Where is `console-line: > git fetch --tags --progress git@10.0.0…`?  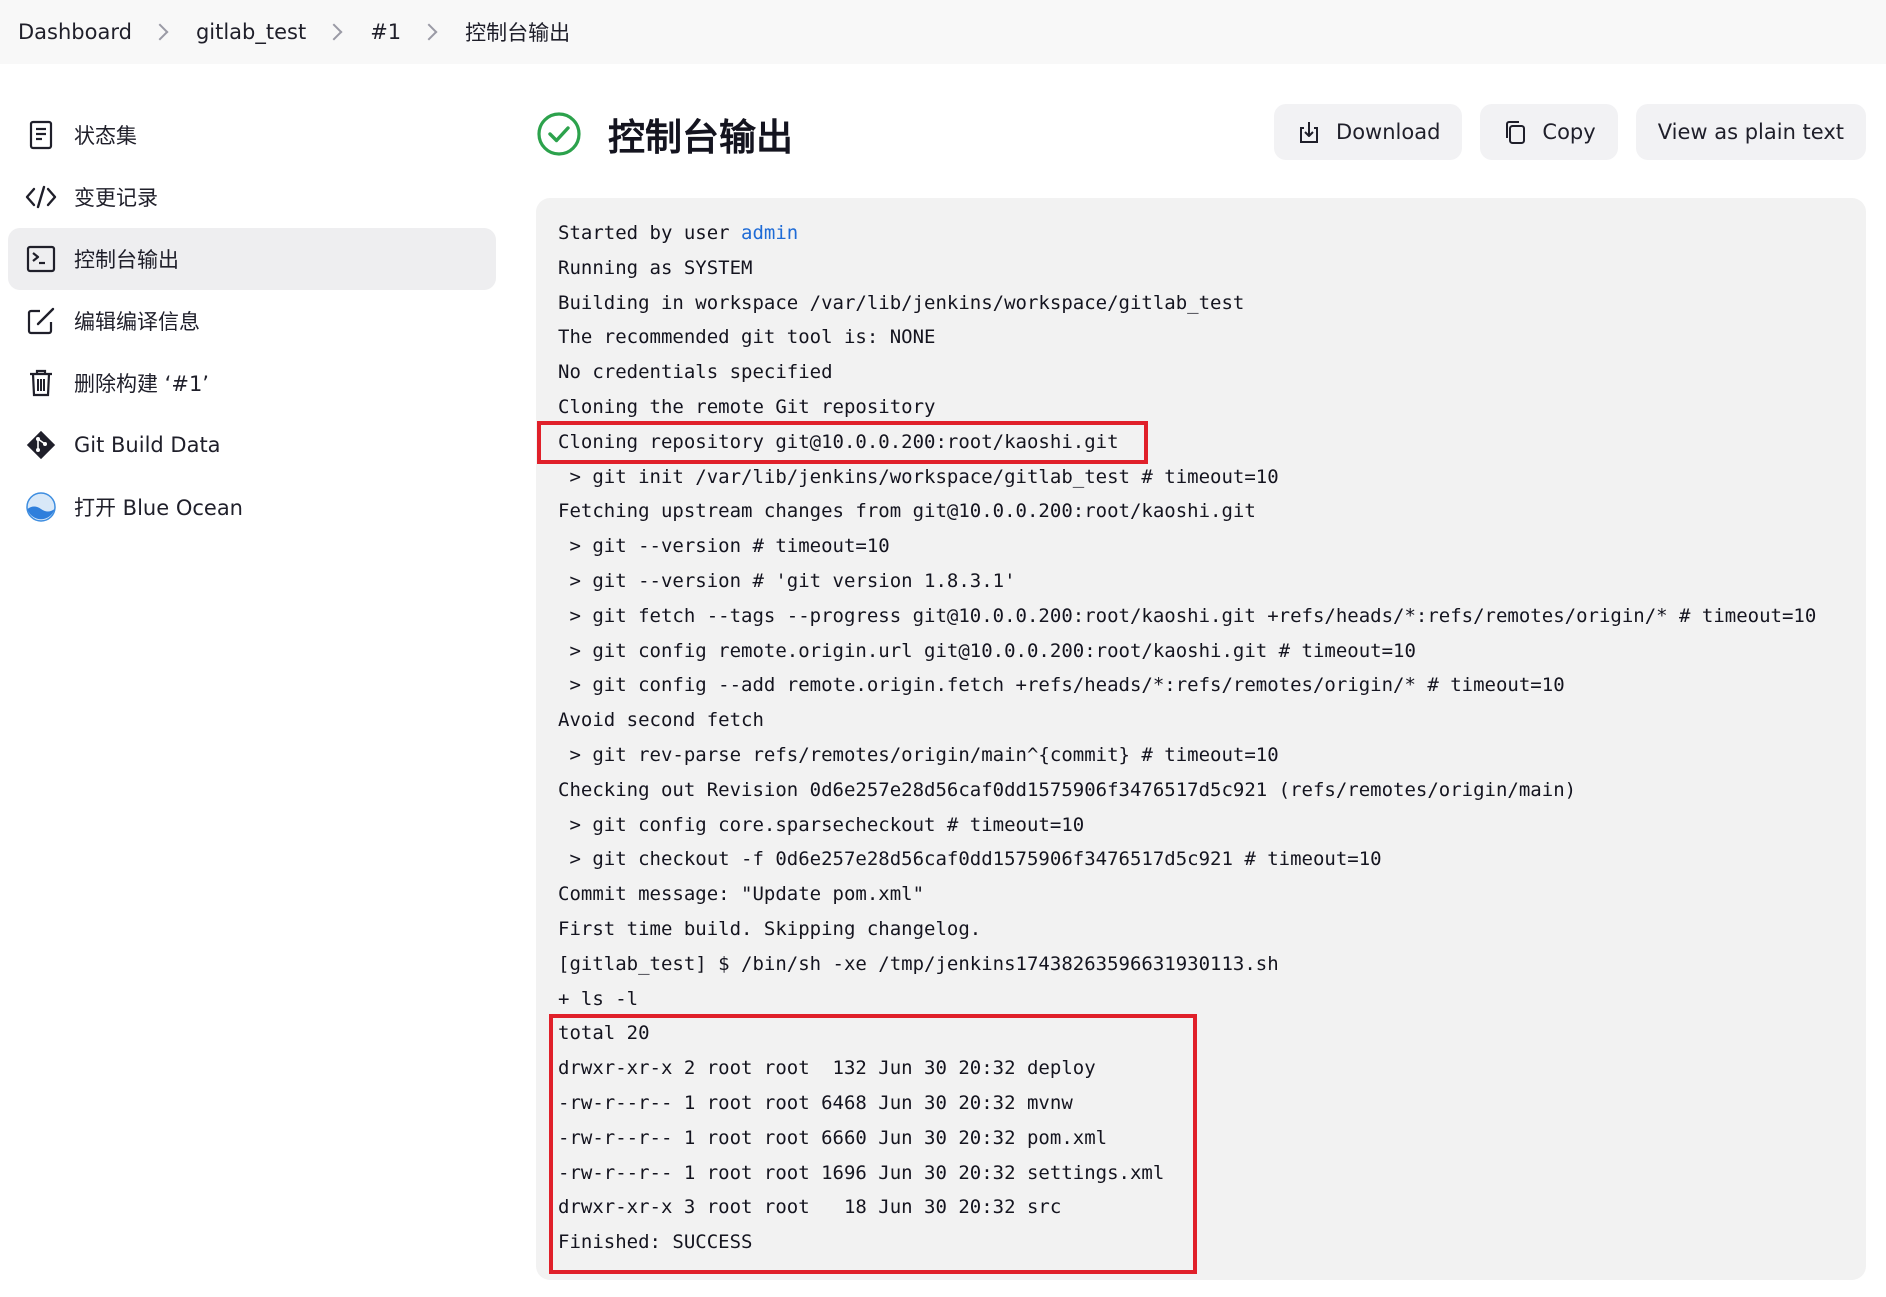
console-line: > git fetch --tags --progress git@10.0.0… is located at coordinates (1187, 615).